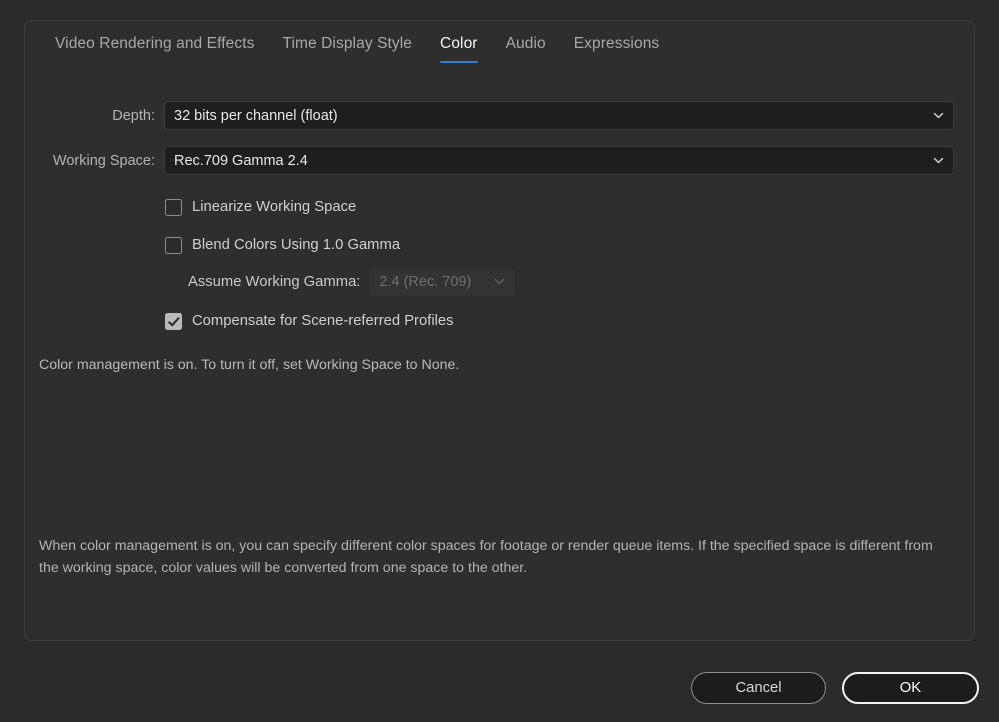 This screenshot has width=999, height=722. I want to click on tab-label: Expressions, so click(616, 43).